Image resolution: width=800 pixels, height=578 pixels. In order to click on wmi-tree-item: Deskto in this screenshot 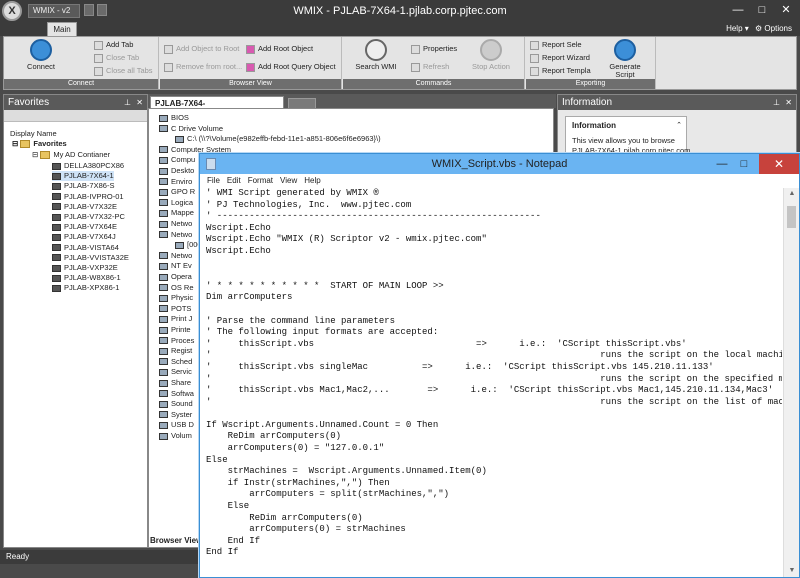, I will do `click(176, 171)`.